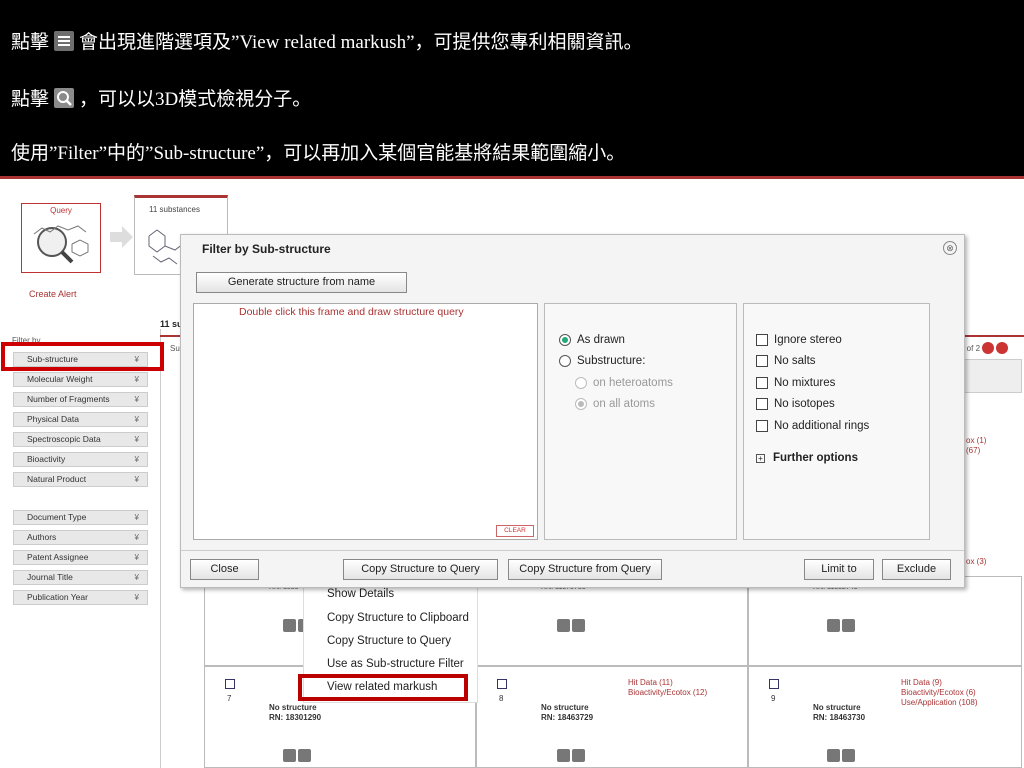 The image size is (1024, 768). I want to click on substances-tab-label: 11 substances, so click(174, 209).